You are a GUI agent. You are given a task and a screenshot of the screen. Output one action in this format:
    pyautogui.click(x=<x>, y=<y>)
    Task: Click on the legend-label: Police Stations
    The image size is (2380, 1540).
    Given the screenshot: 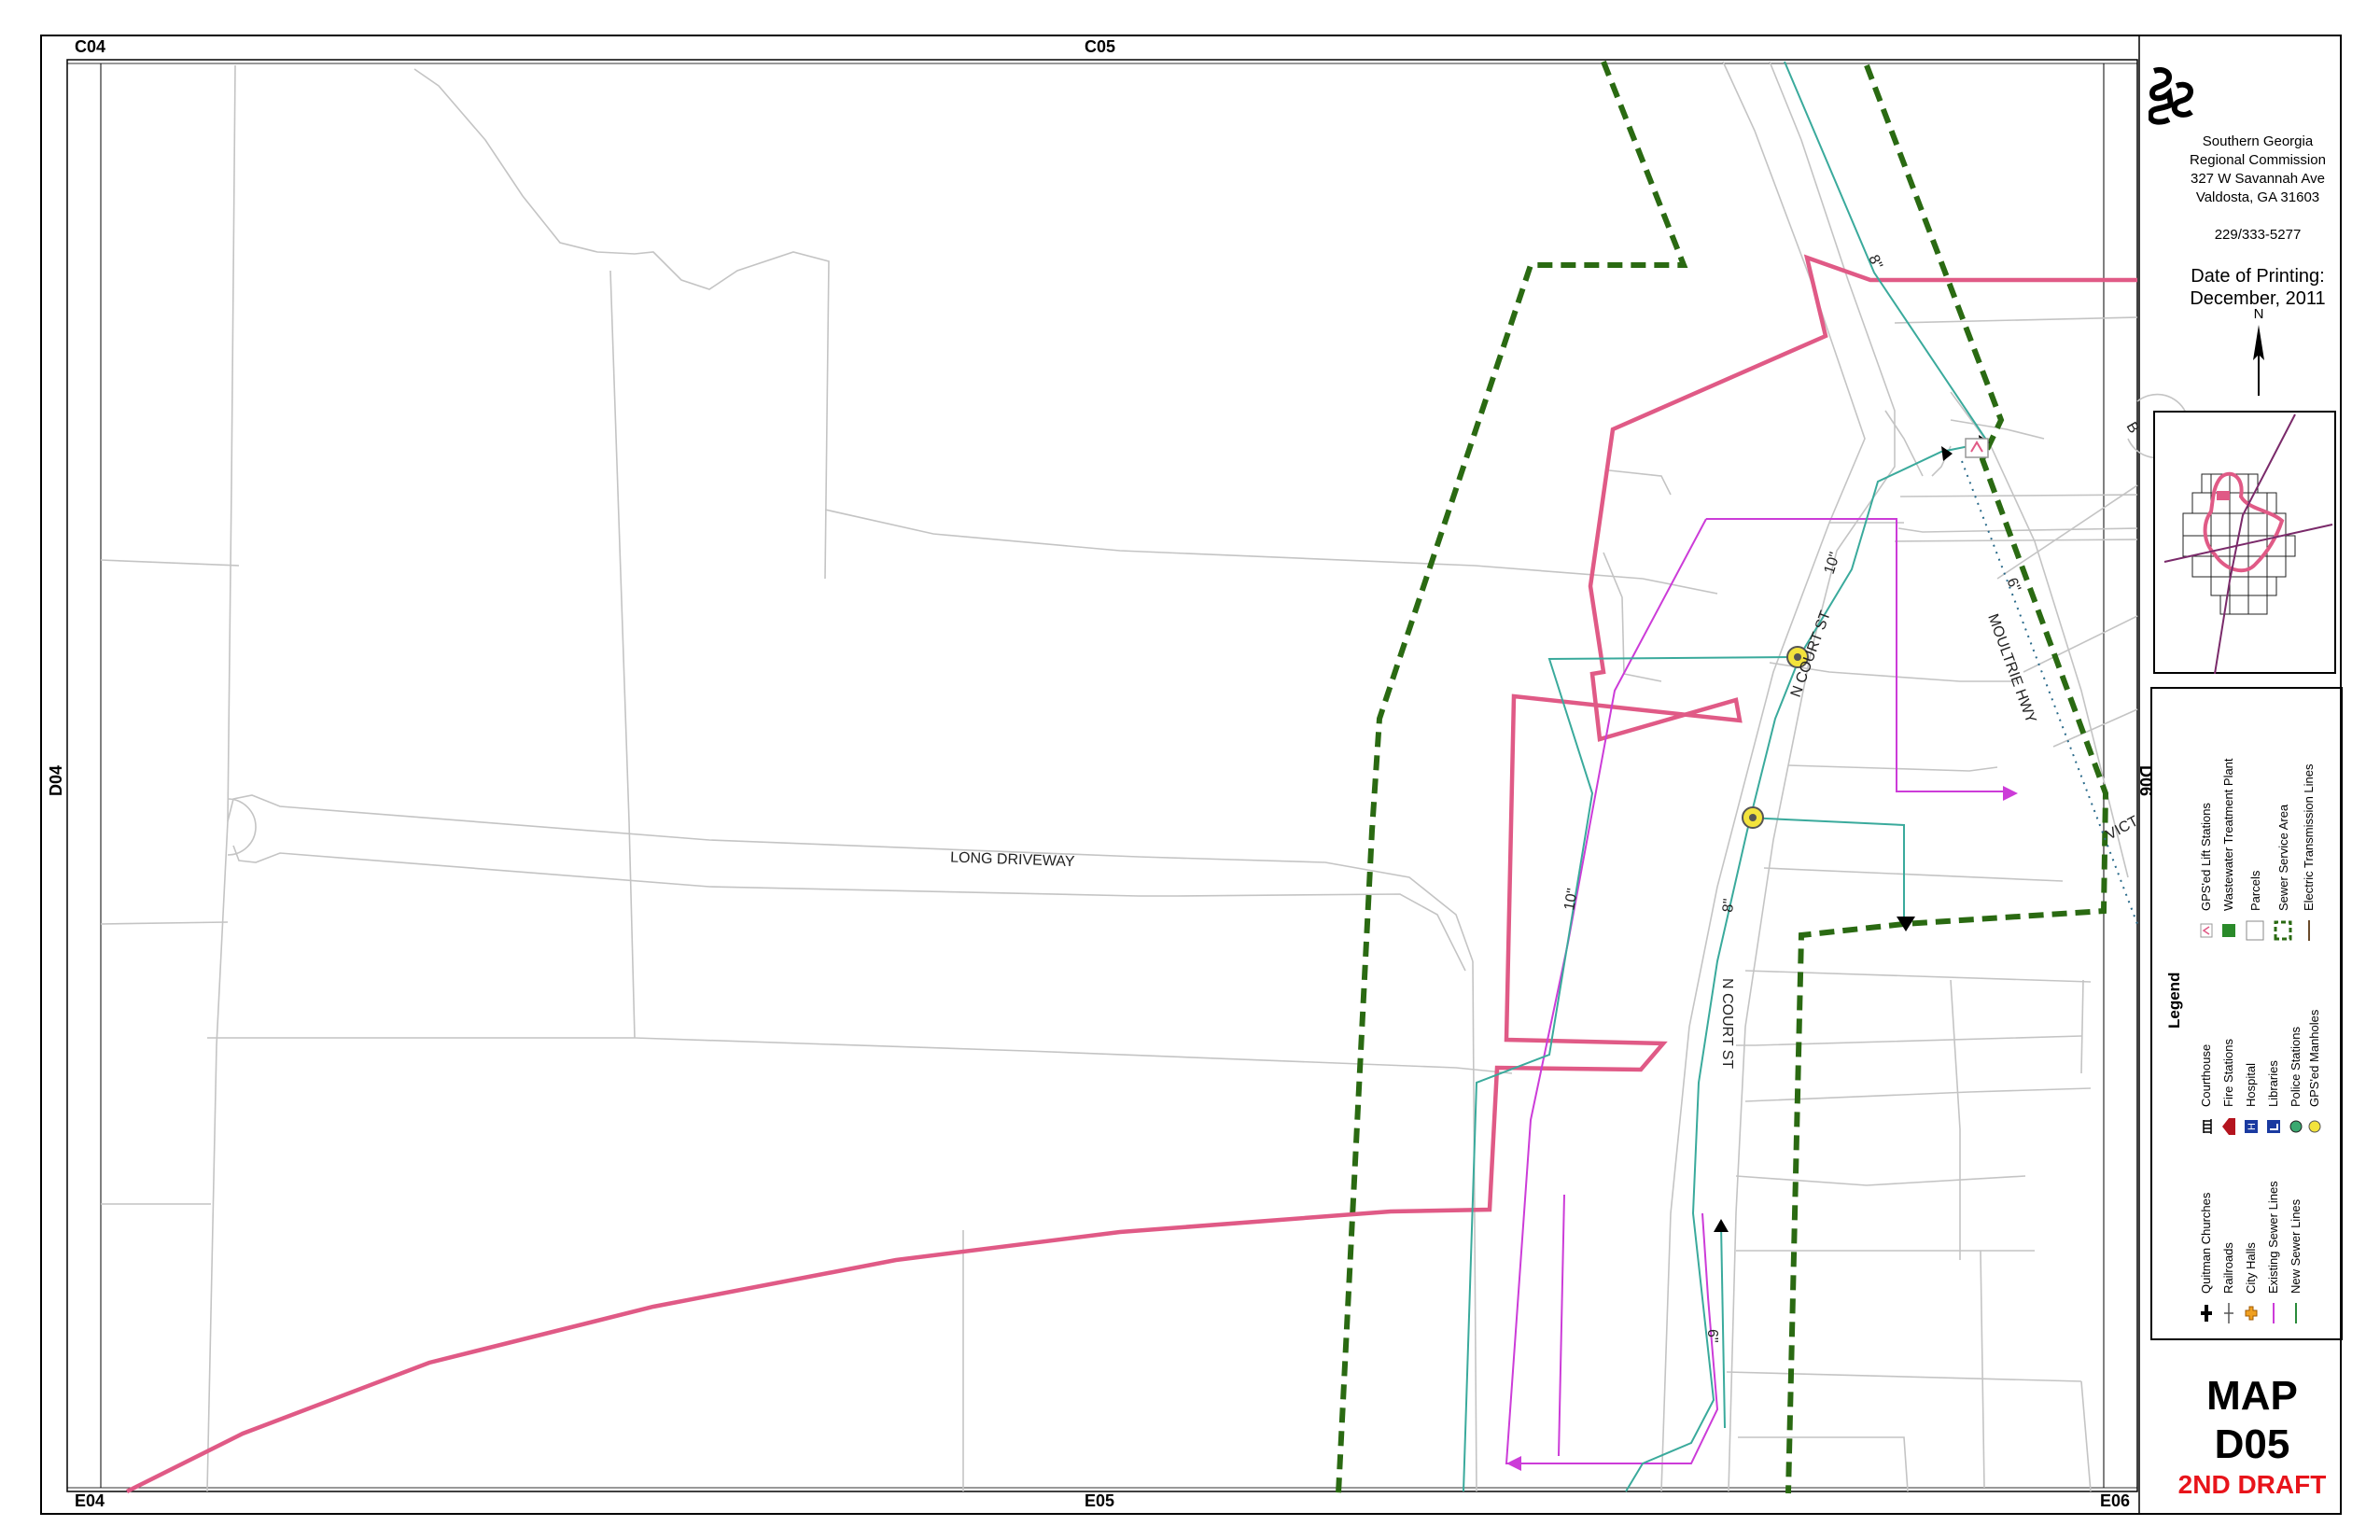 What is the action you would take?
    pyautogui.click(x=2296, y=1067)
    